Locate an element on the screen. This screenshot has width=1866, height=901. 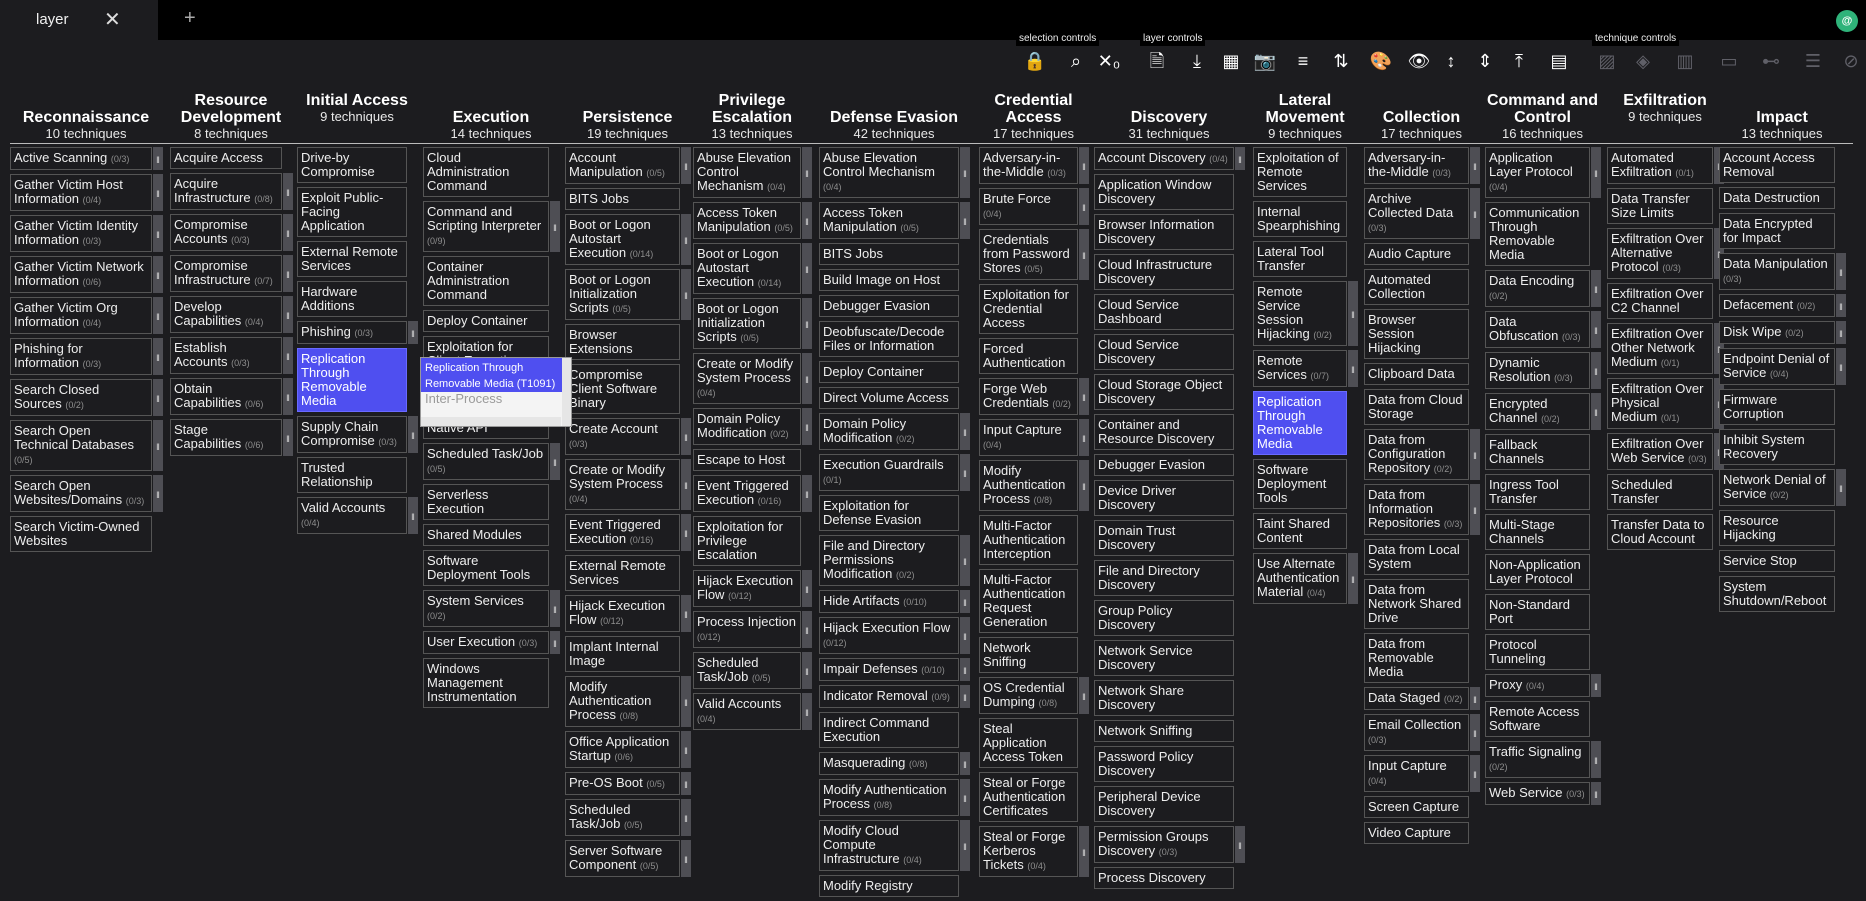
technique-cell: Peripheral Device Discovery is located at coordinates (1164, 804).